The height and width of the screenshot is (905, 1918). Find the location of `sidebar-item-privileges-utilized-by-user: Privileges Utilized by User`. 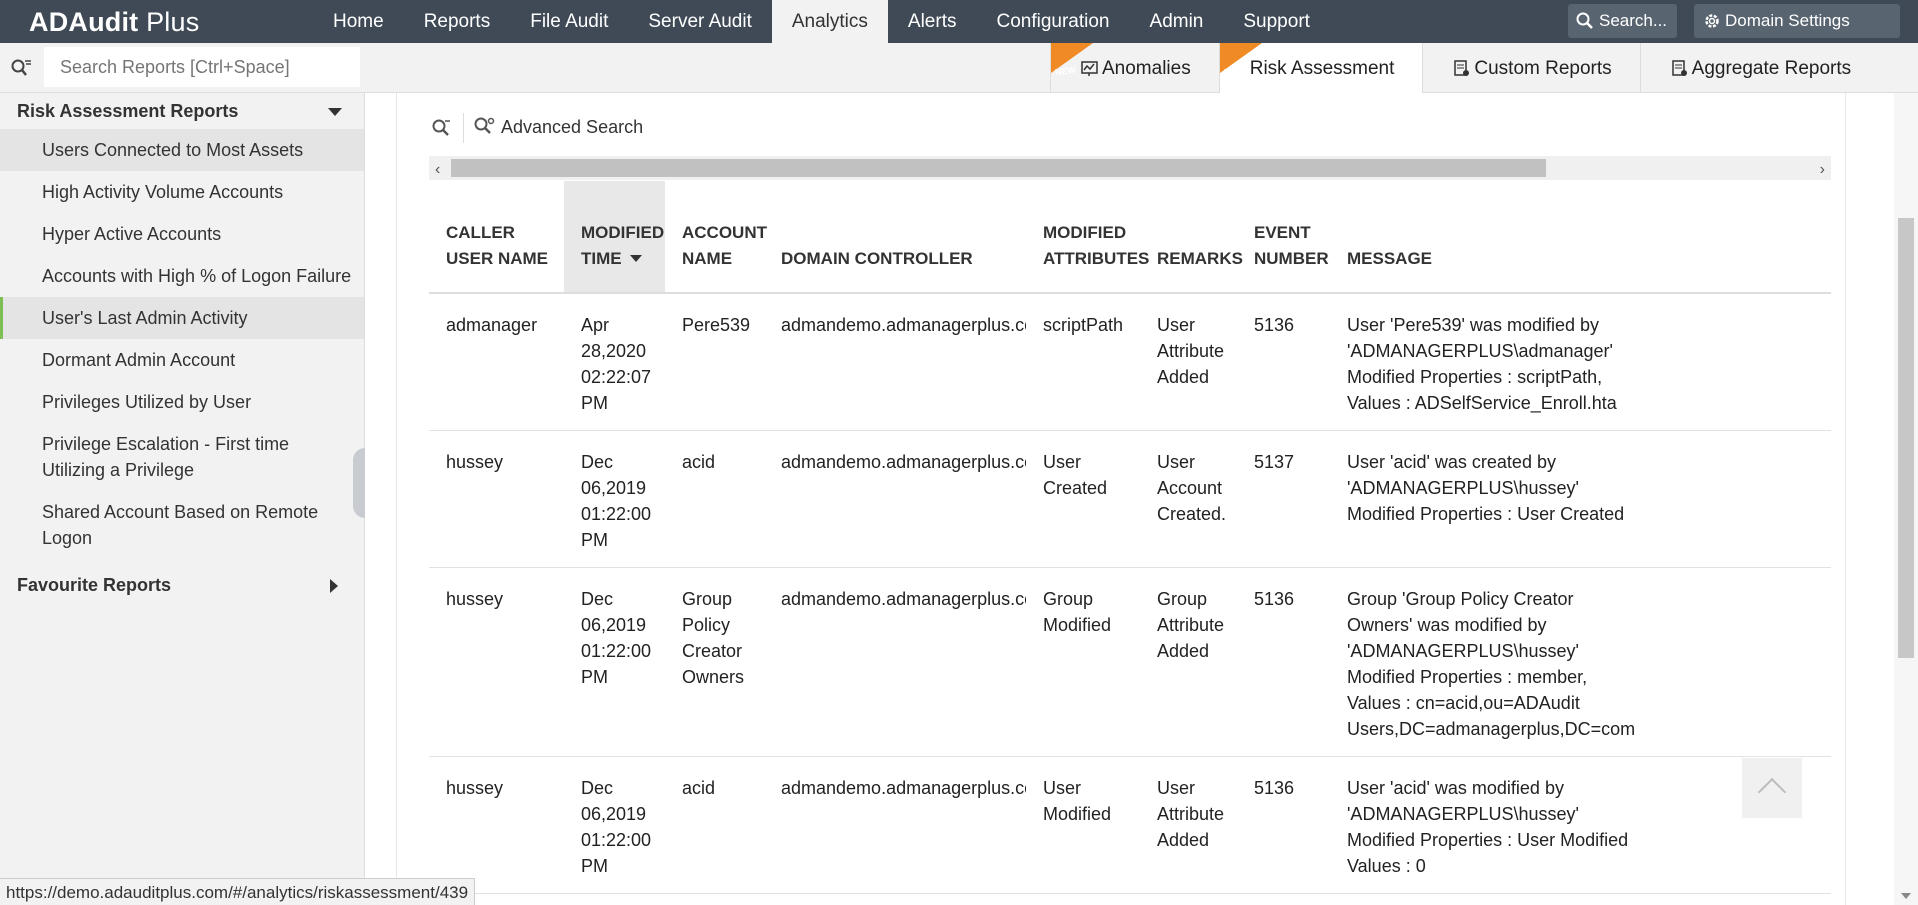

sidebar-item-privileges-utilized-by-user: Privileges Utilized by User is located at coordinates (182, 402).